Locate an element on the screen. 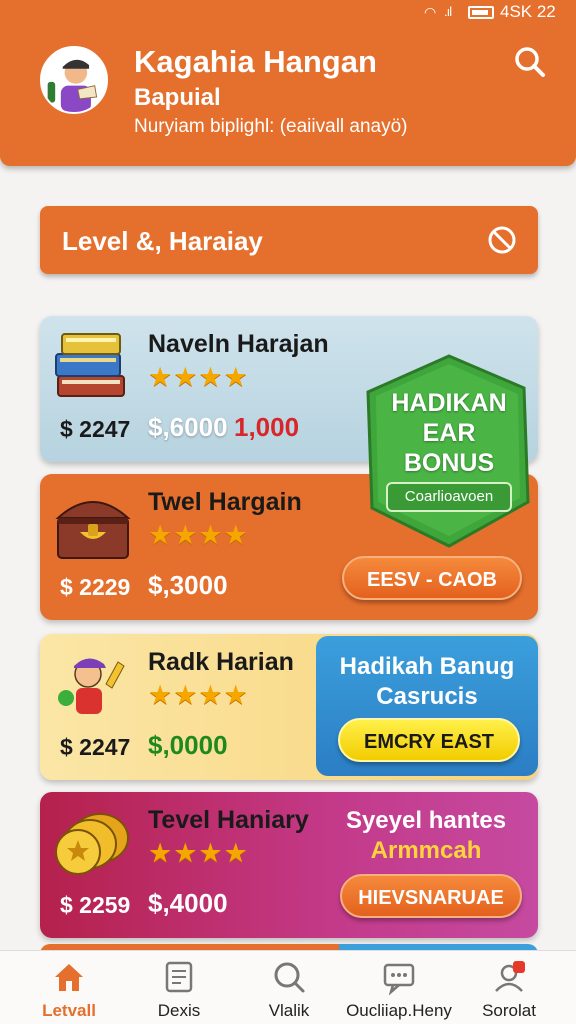 Image resolution: width=576 pixels, height=1024 pixels. avatar is located at coordinates (74, 80).